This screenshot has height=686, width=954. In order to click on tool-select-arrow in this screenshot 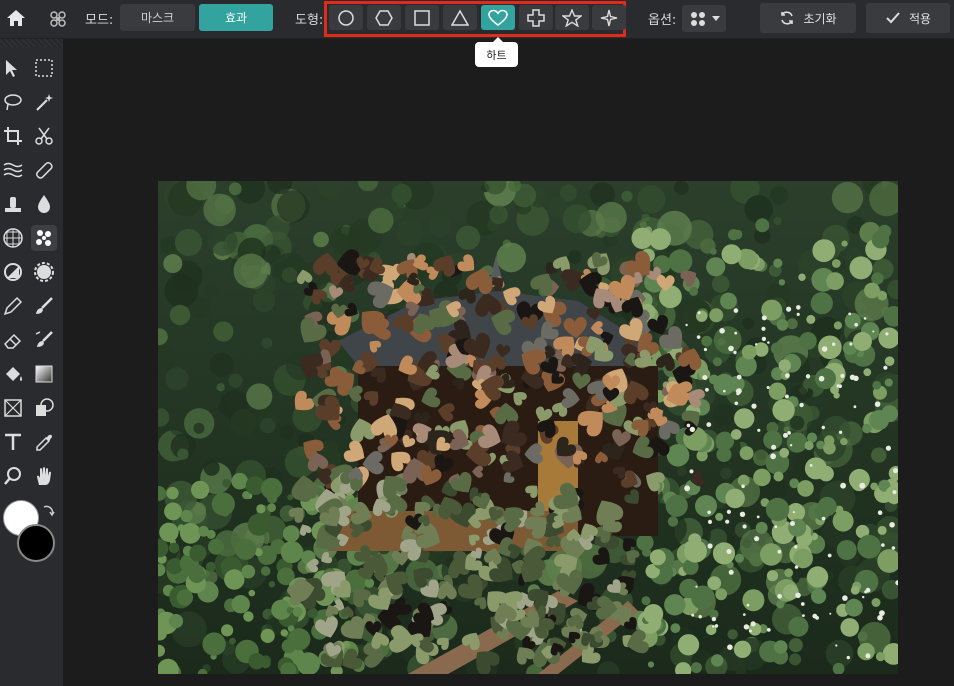, I will do `click(13, 68)`.